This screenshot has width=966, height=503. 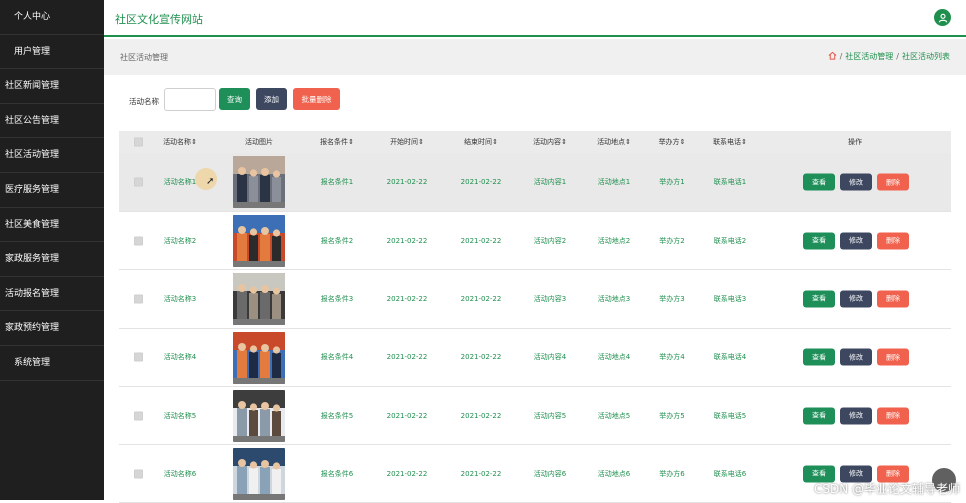 What do you see at coordinates (550, 474) in the screenshot?
I see `cell-content: 活动内容6` at bounding box center [550, 474].